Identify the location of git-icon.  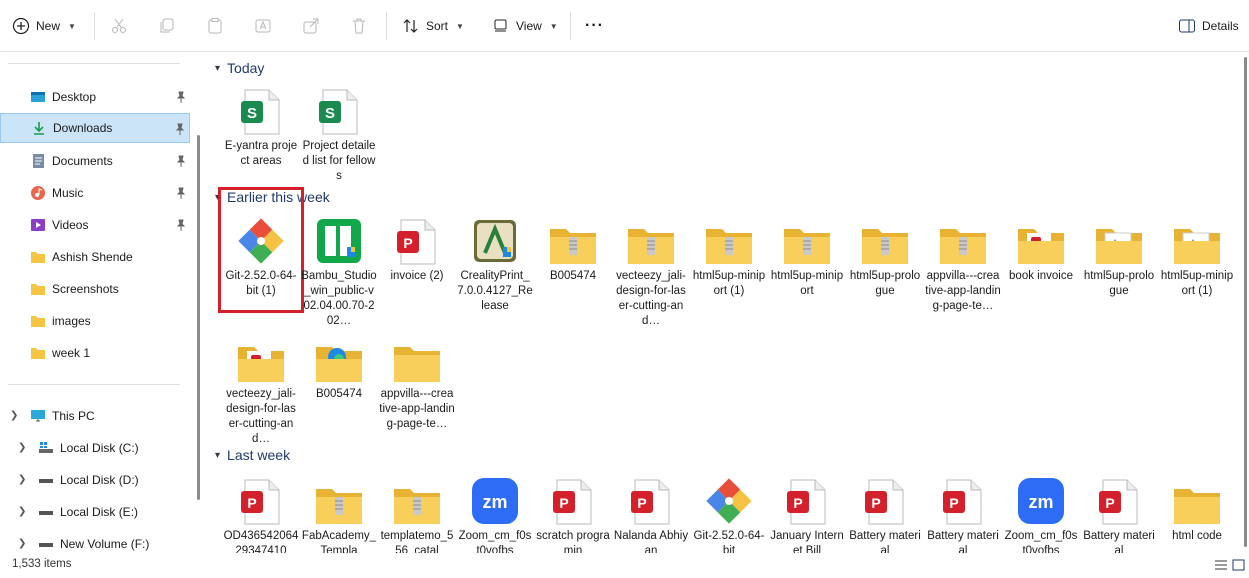
(261, 239).